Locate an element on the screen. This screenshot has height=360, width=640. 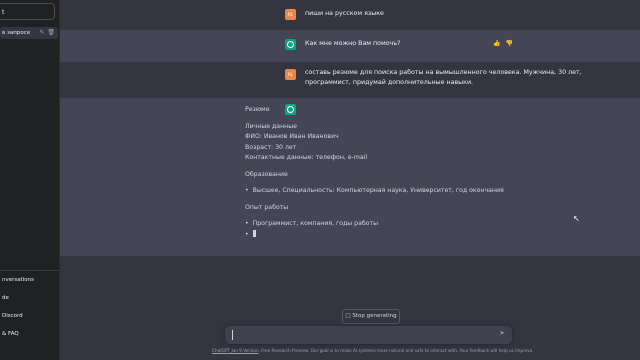
message-row-assistant: Как мне можно Вам помочь? is located at coordinates (350, 46).